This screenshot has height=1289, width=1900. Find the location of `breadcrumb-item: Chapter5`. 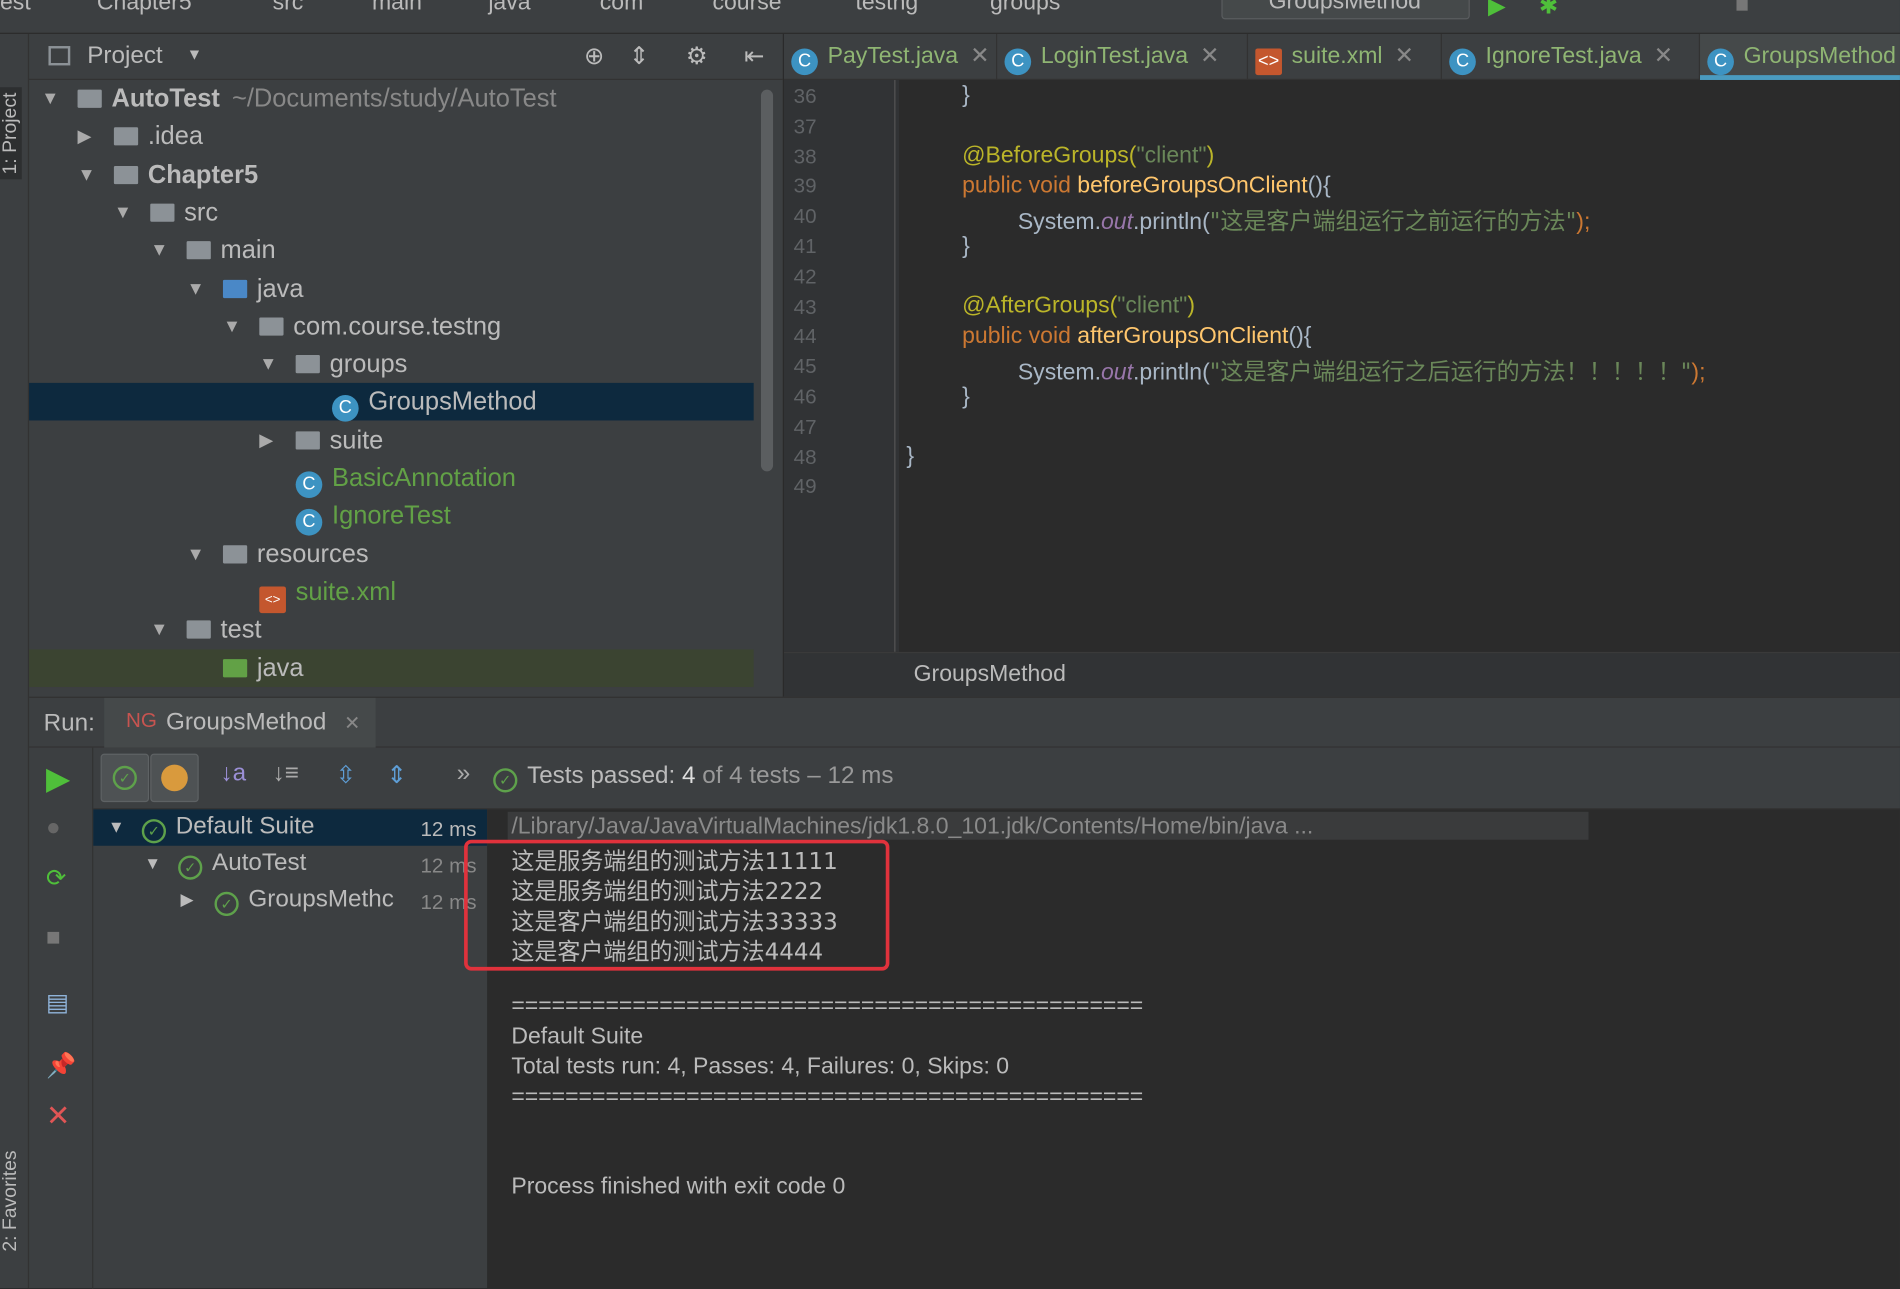

breadcrumb-item: Chapter5 is located at coordinates (144, 8).